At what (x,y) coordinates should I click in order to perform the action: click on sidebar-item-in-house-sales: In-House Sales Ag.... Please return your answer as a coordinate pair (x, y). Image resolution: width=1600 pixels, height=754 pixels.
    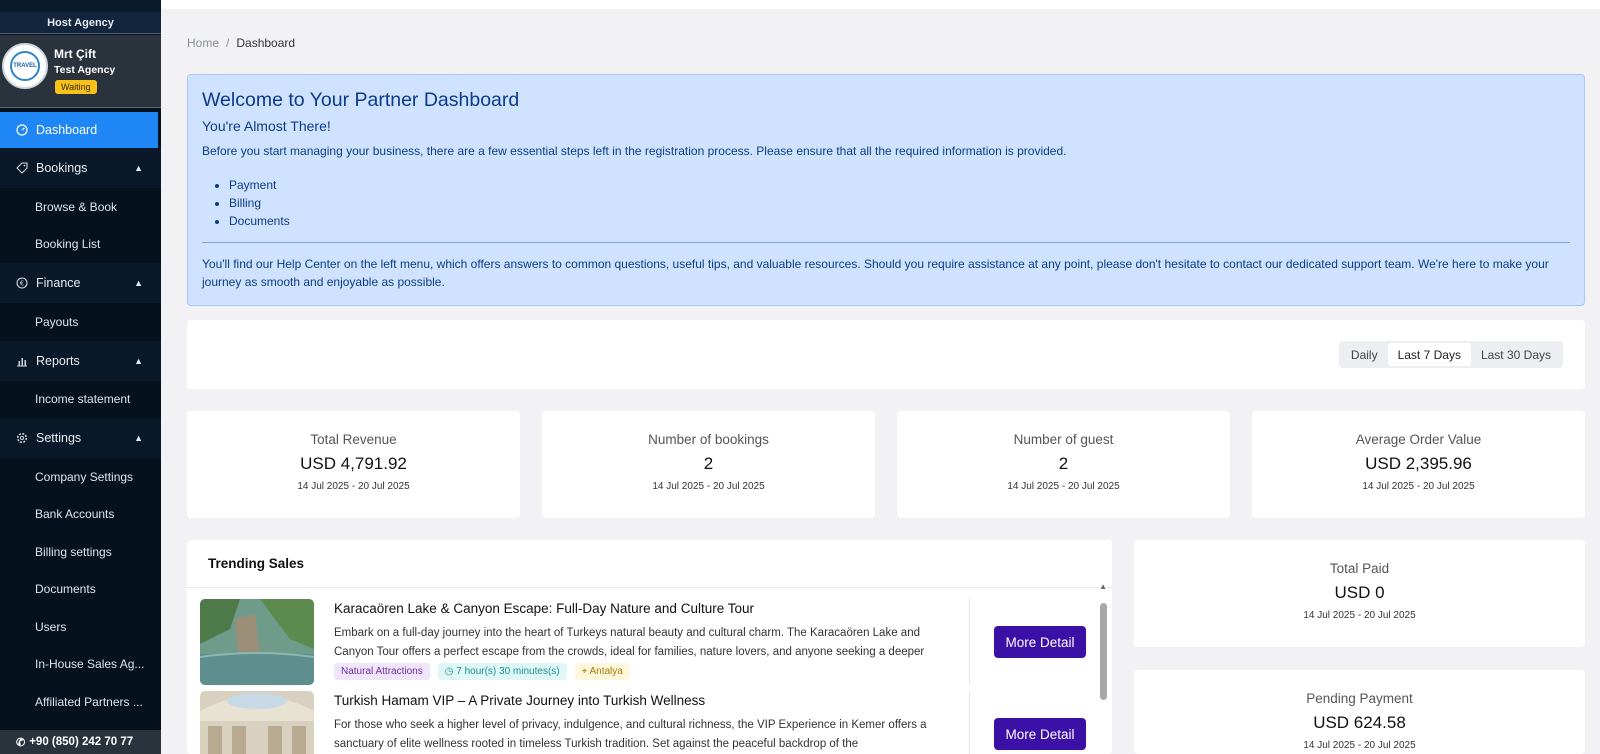
    Looking at the image, I should click on (80, 665).